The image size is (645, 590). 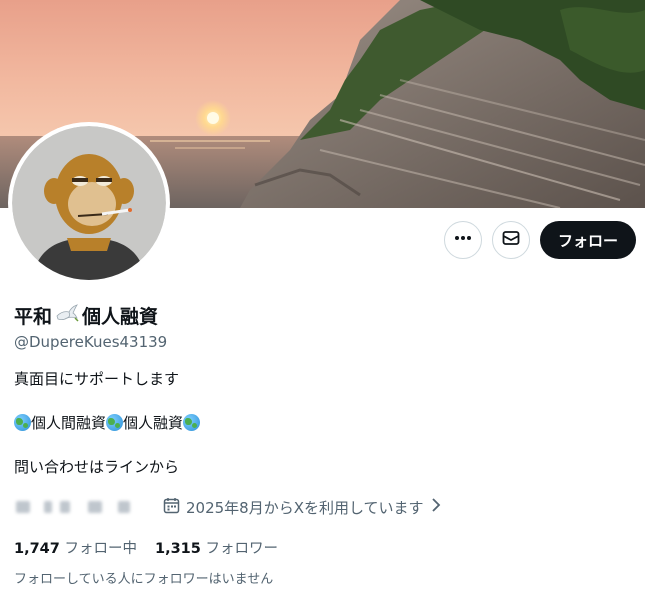 I want to click on dove-icon, so click(x=67, y=315).